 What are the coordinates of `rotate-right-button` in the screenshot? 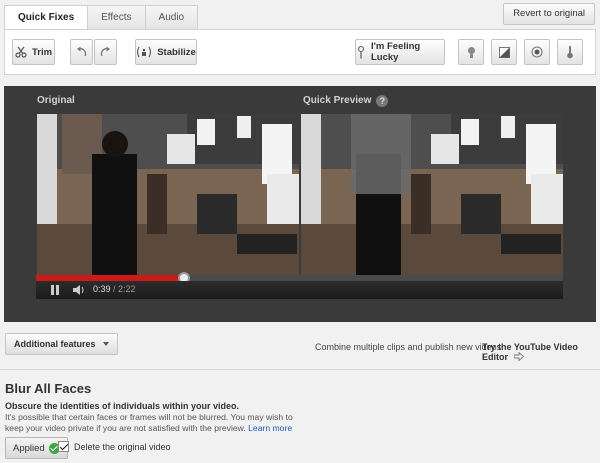 It's located at (105, 52).